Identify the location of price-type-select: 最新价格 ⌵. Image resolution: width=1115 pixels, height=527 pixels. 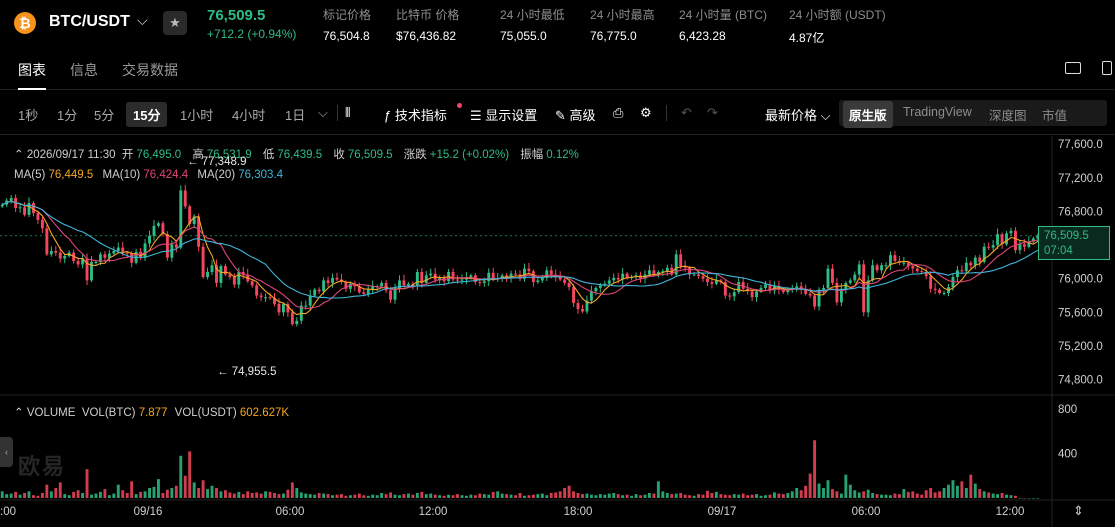
(798, 114).